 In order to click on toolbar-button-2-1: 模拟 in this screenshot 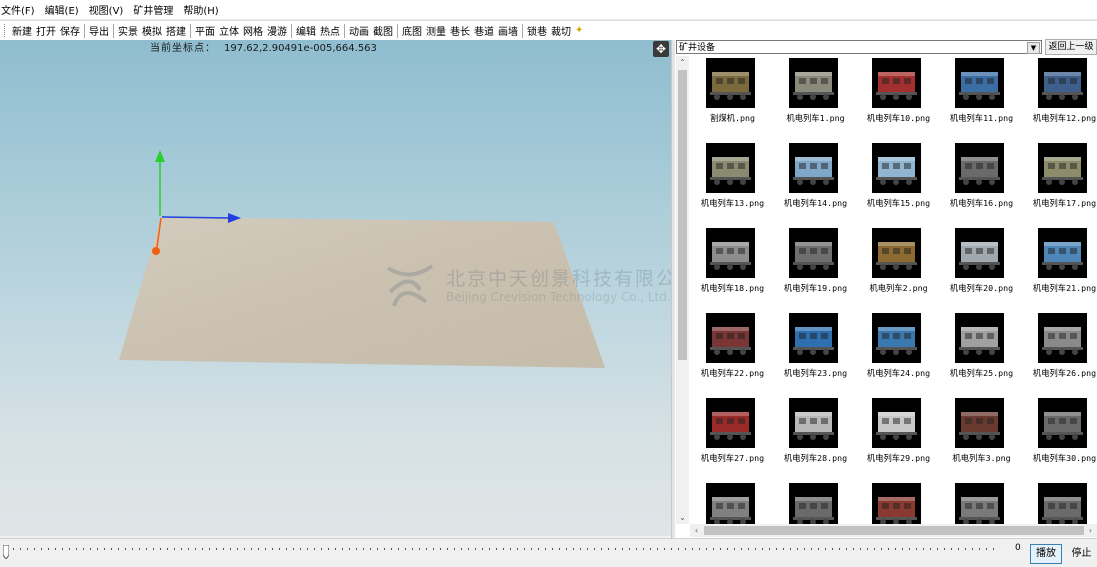, I will do `click(152, 30)`.